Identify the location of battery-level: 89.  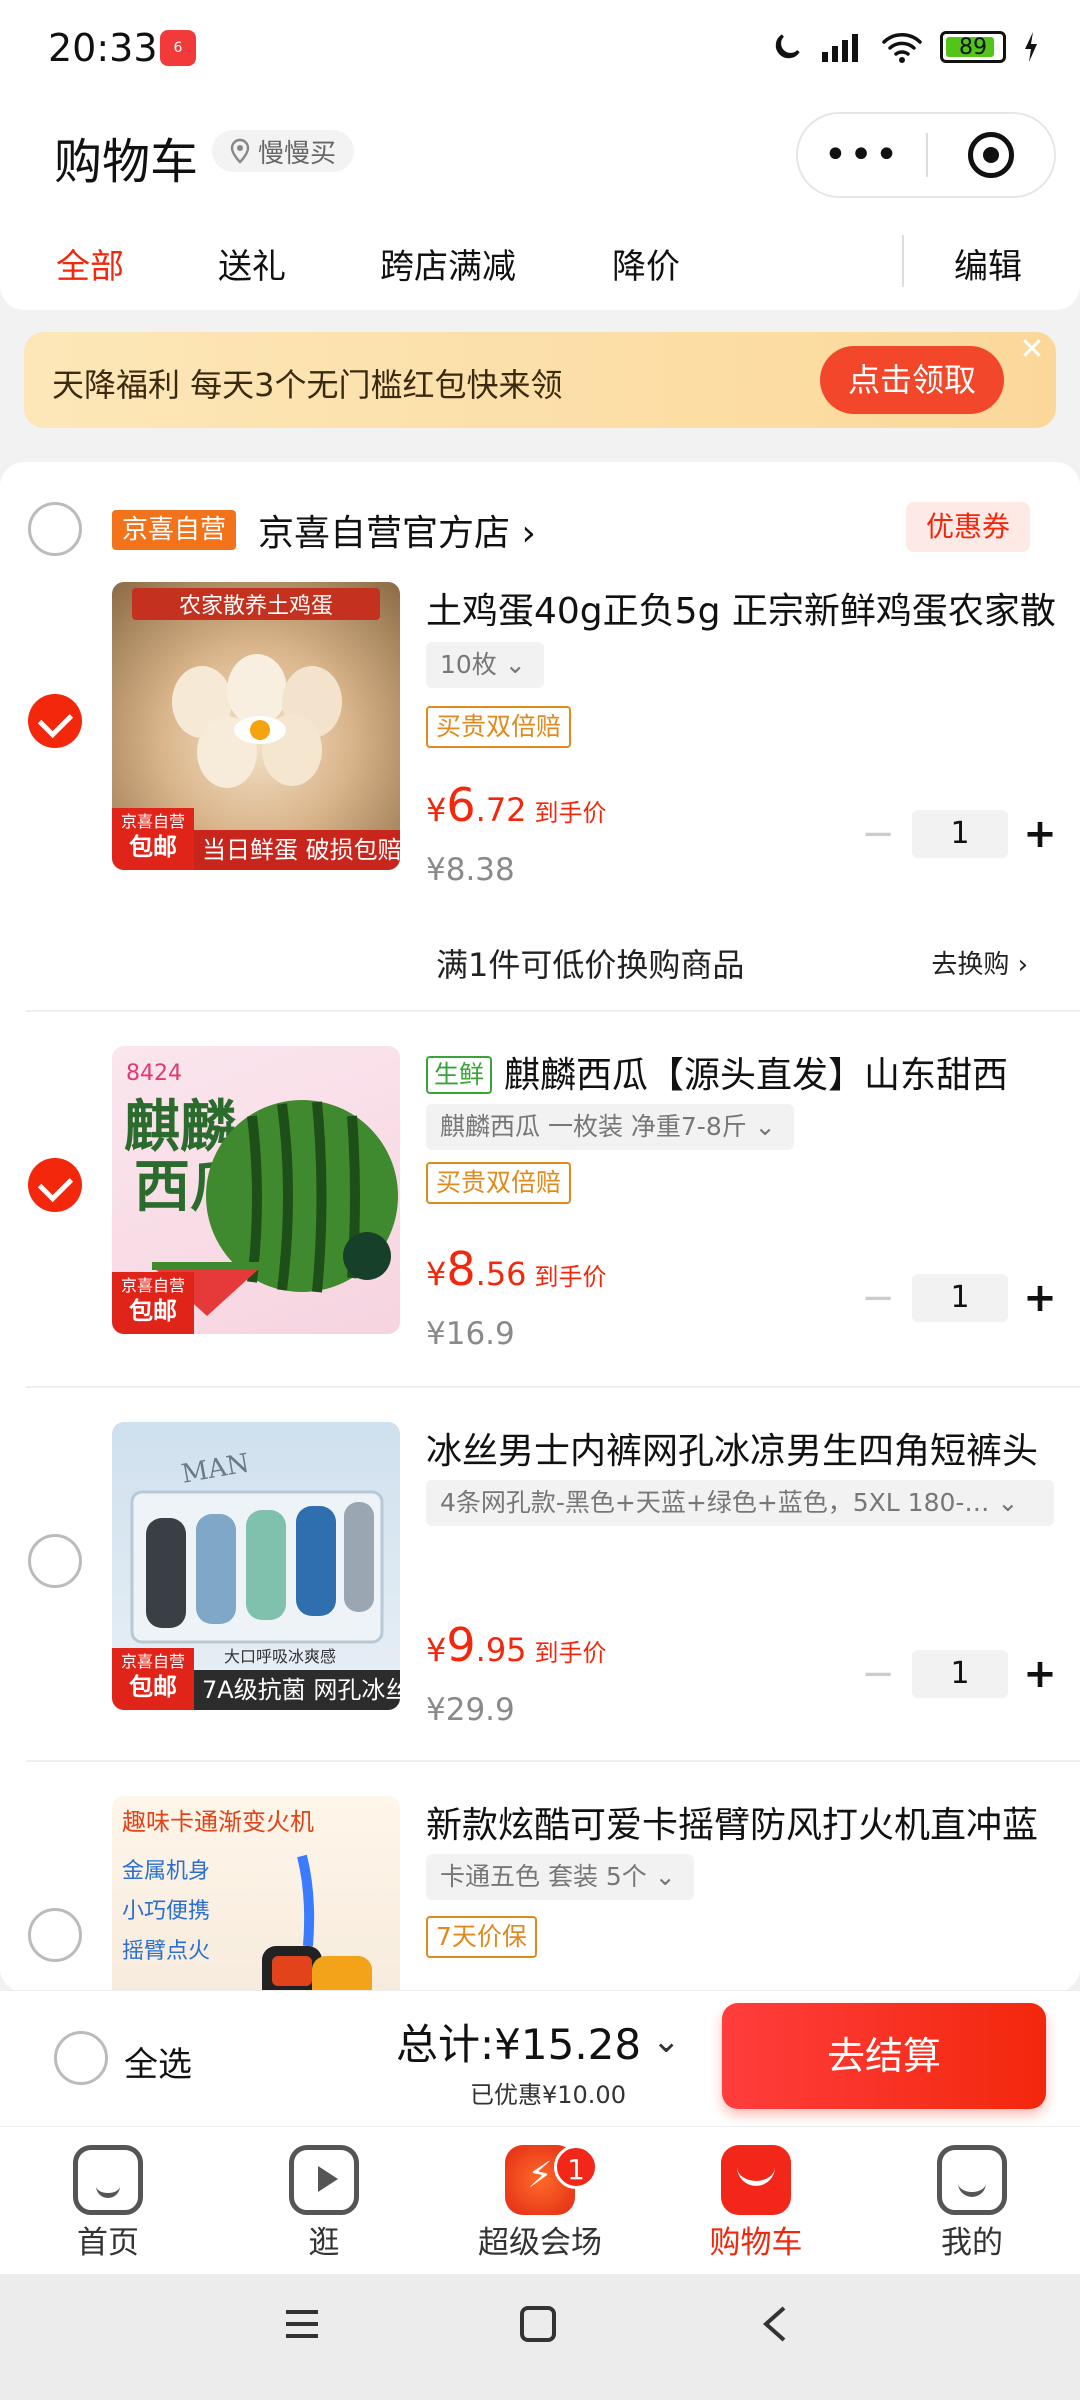
(973, 47).